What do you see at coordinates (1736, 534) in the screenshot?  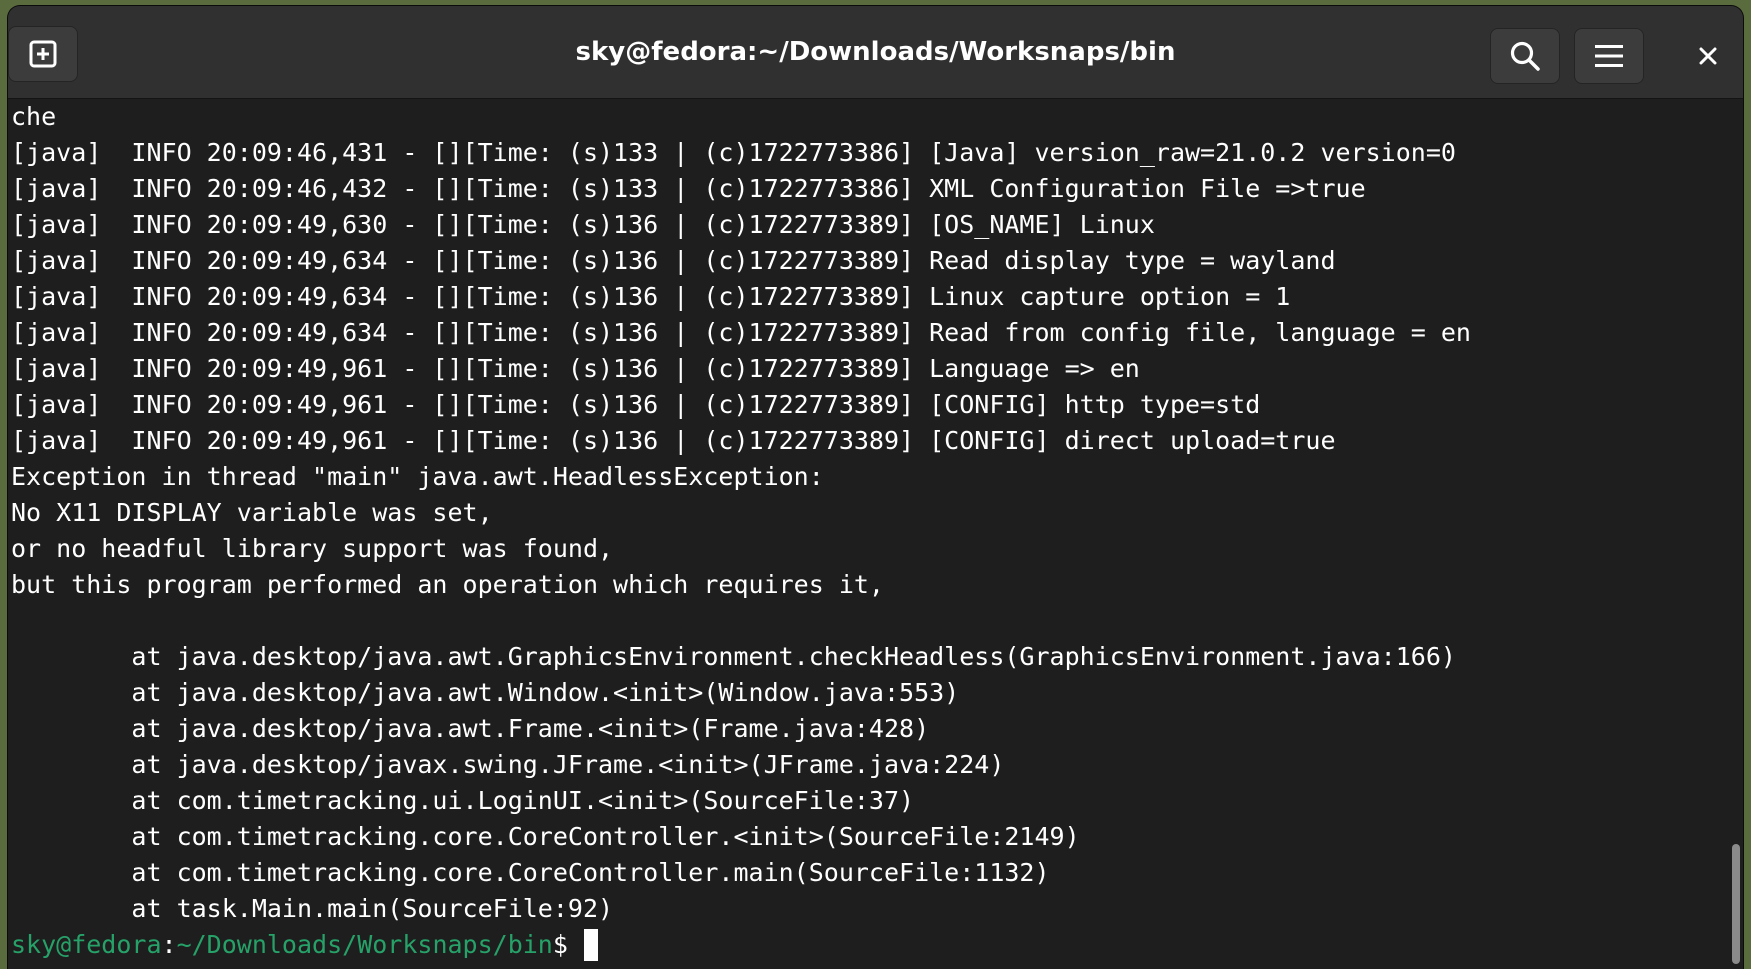 I see `vertical-scrollbar` at bounding box center [1736, 534].